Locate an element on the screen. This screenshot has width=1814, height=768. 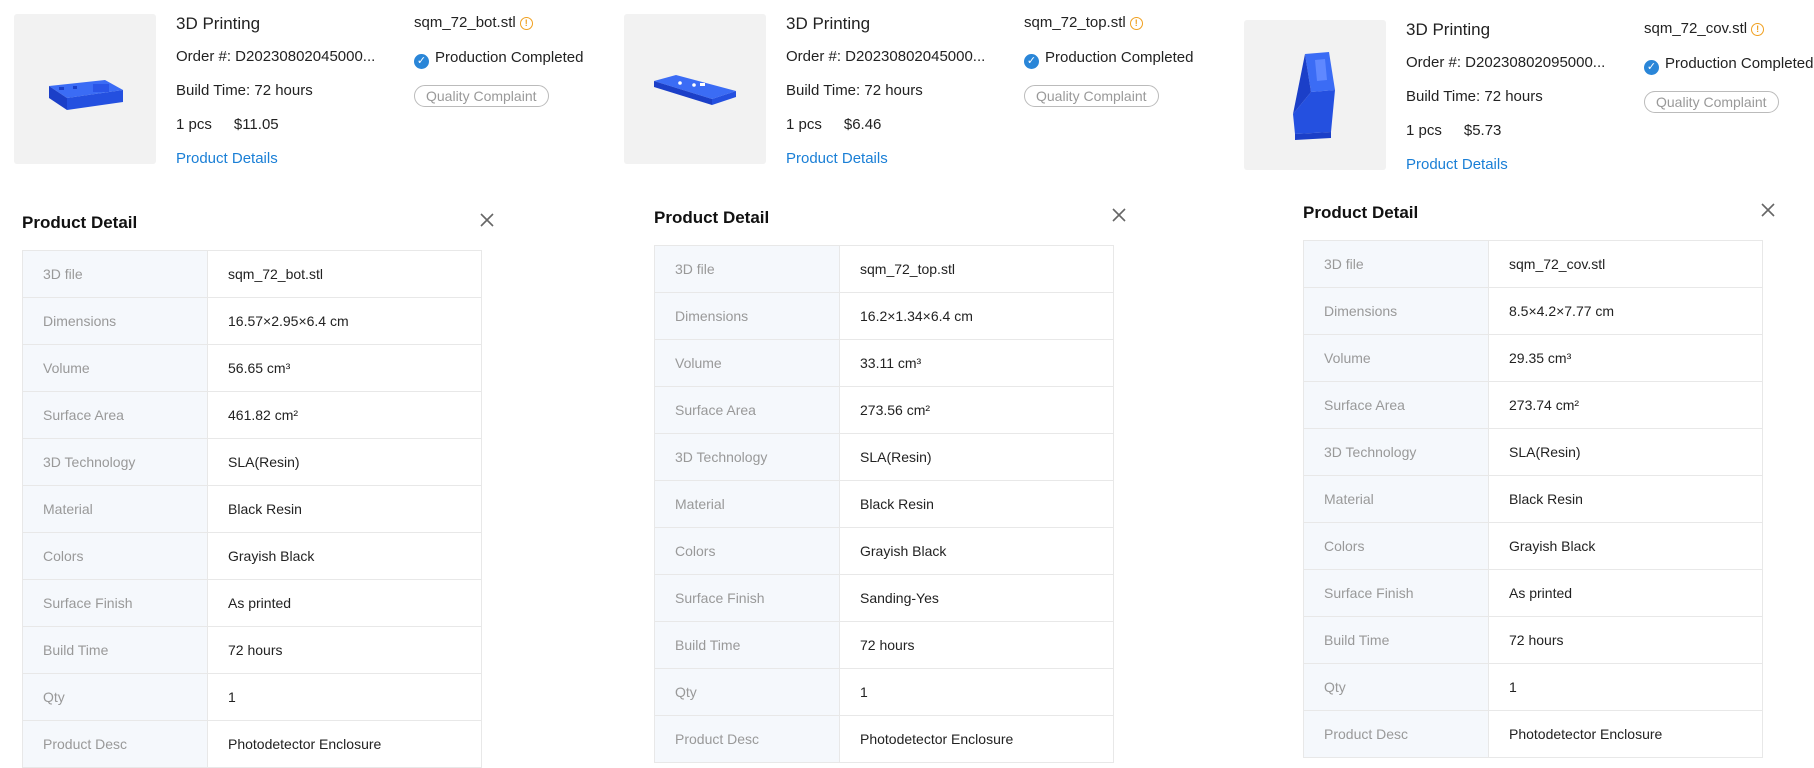
spec-label: Colors is located at coordinates (115, 556).